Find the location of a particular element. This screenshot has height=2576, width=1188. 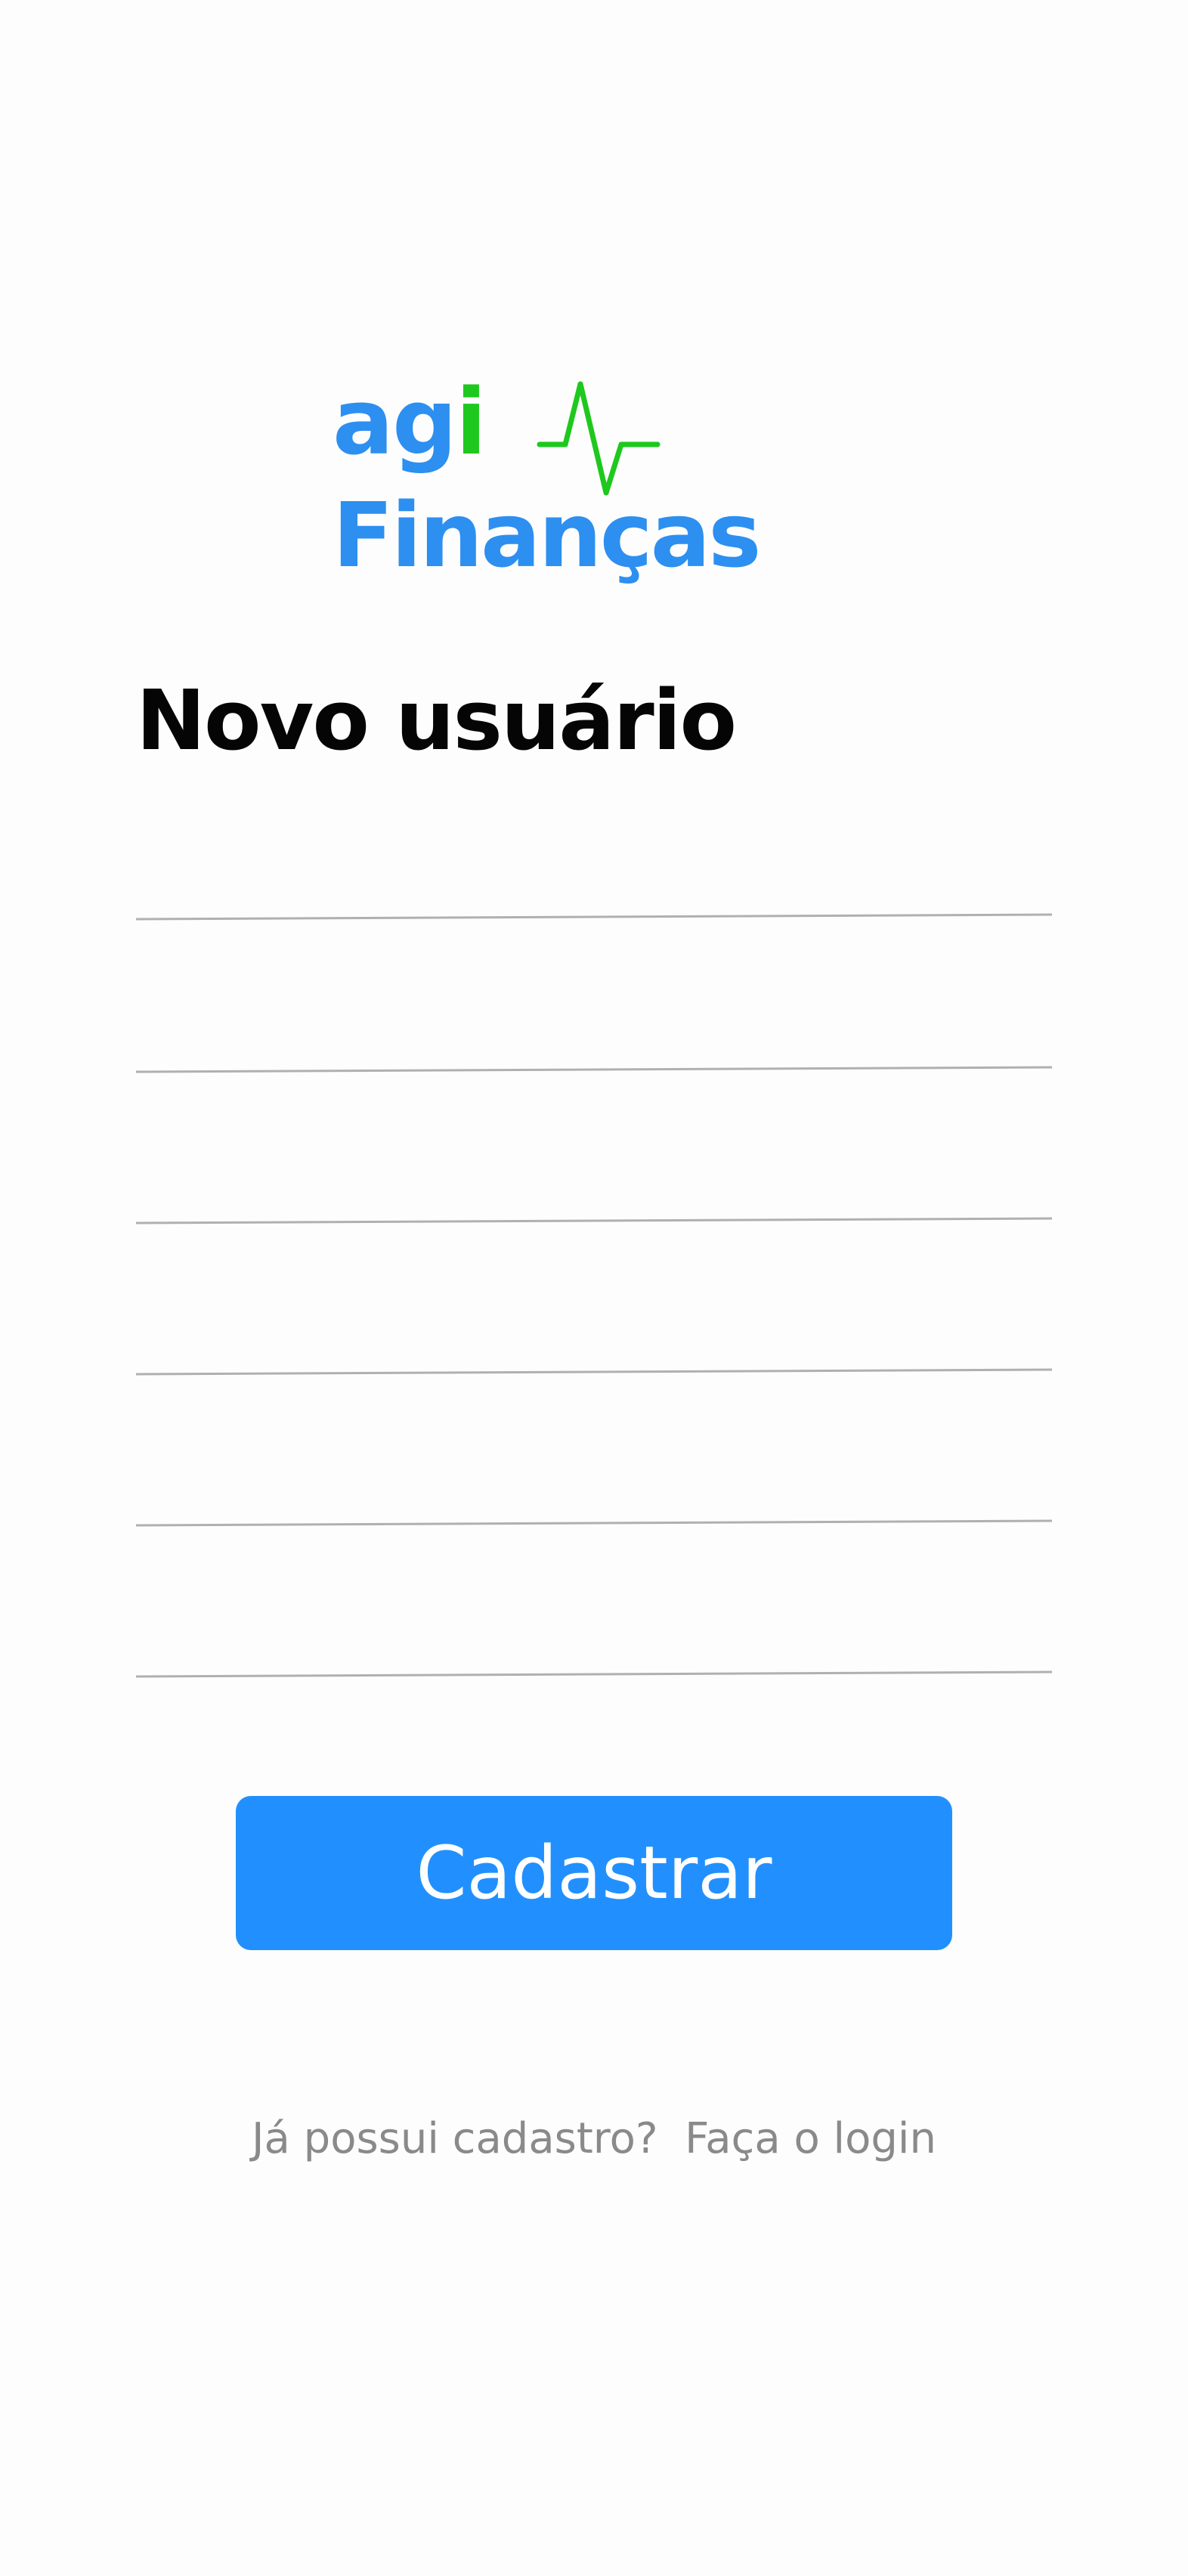

logo-i-letter: i is located at coordinates (471, 422).